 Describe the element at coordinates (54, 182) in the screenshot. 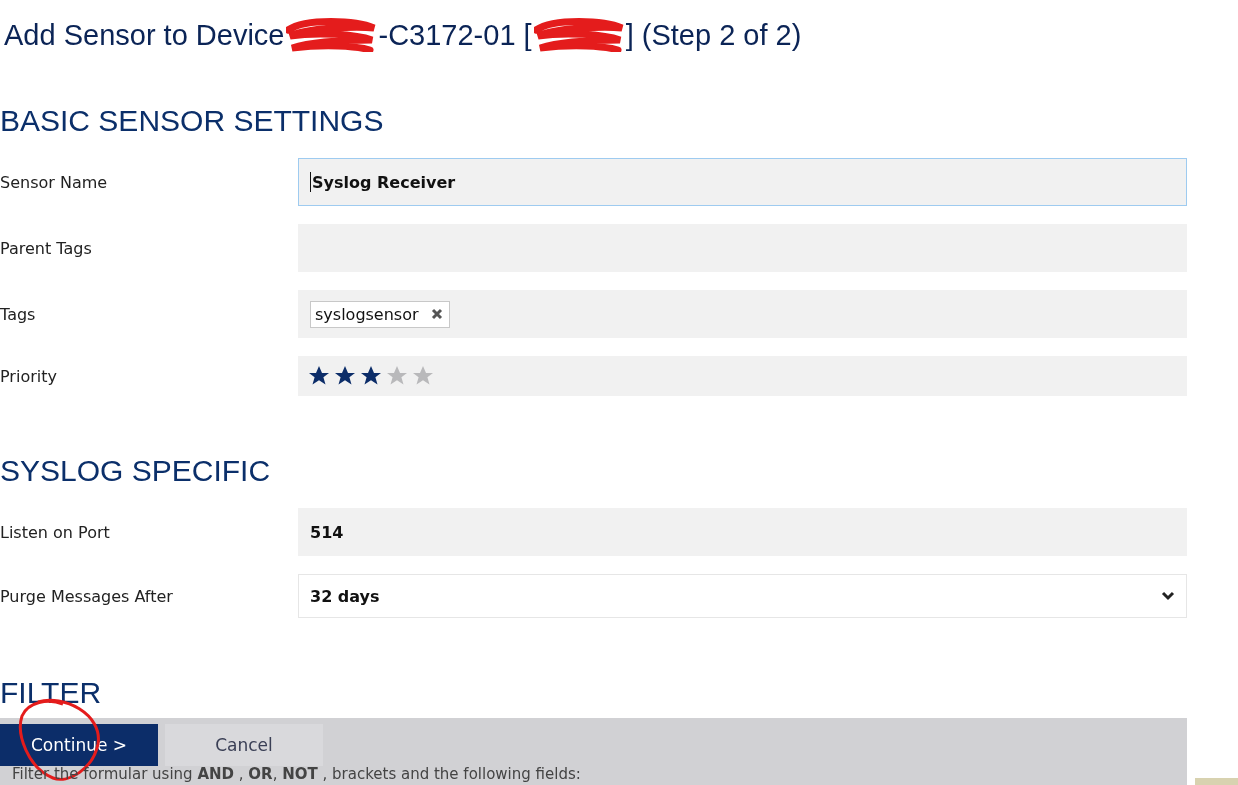

I see `field-label: Sensor Name` at that location.